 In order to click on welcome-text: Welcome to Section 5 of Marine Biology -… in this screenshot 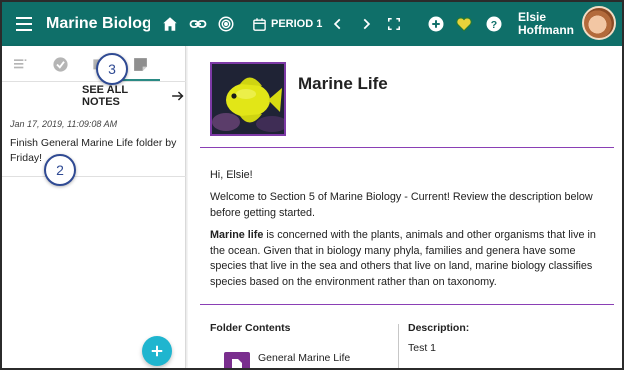, I will do `click(401, 205)`.